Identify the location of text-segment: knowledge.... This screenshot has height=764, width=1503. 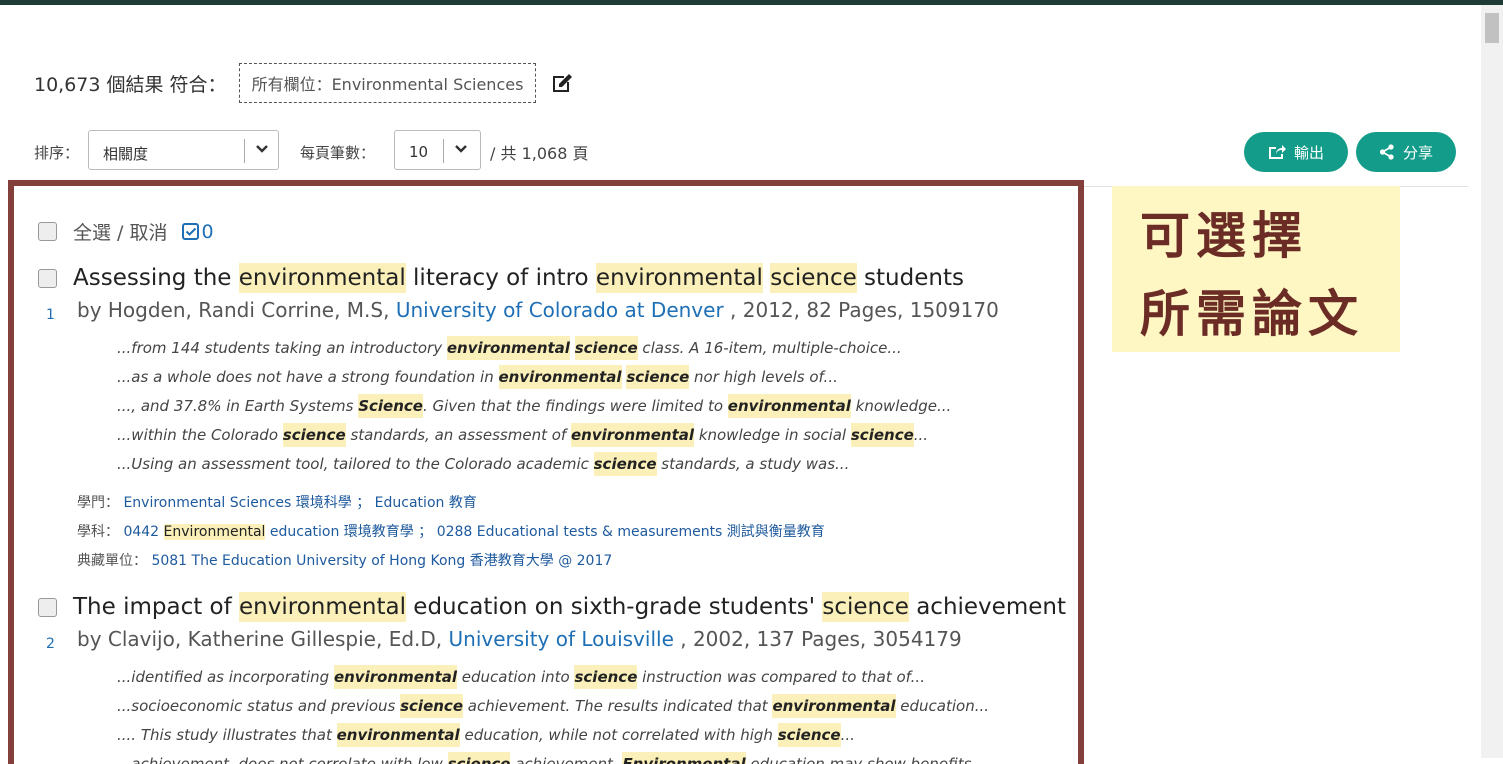
(901, 406).